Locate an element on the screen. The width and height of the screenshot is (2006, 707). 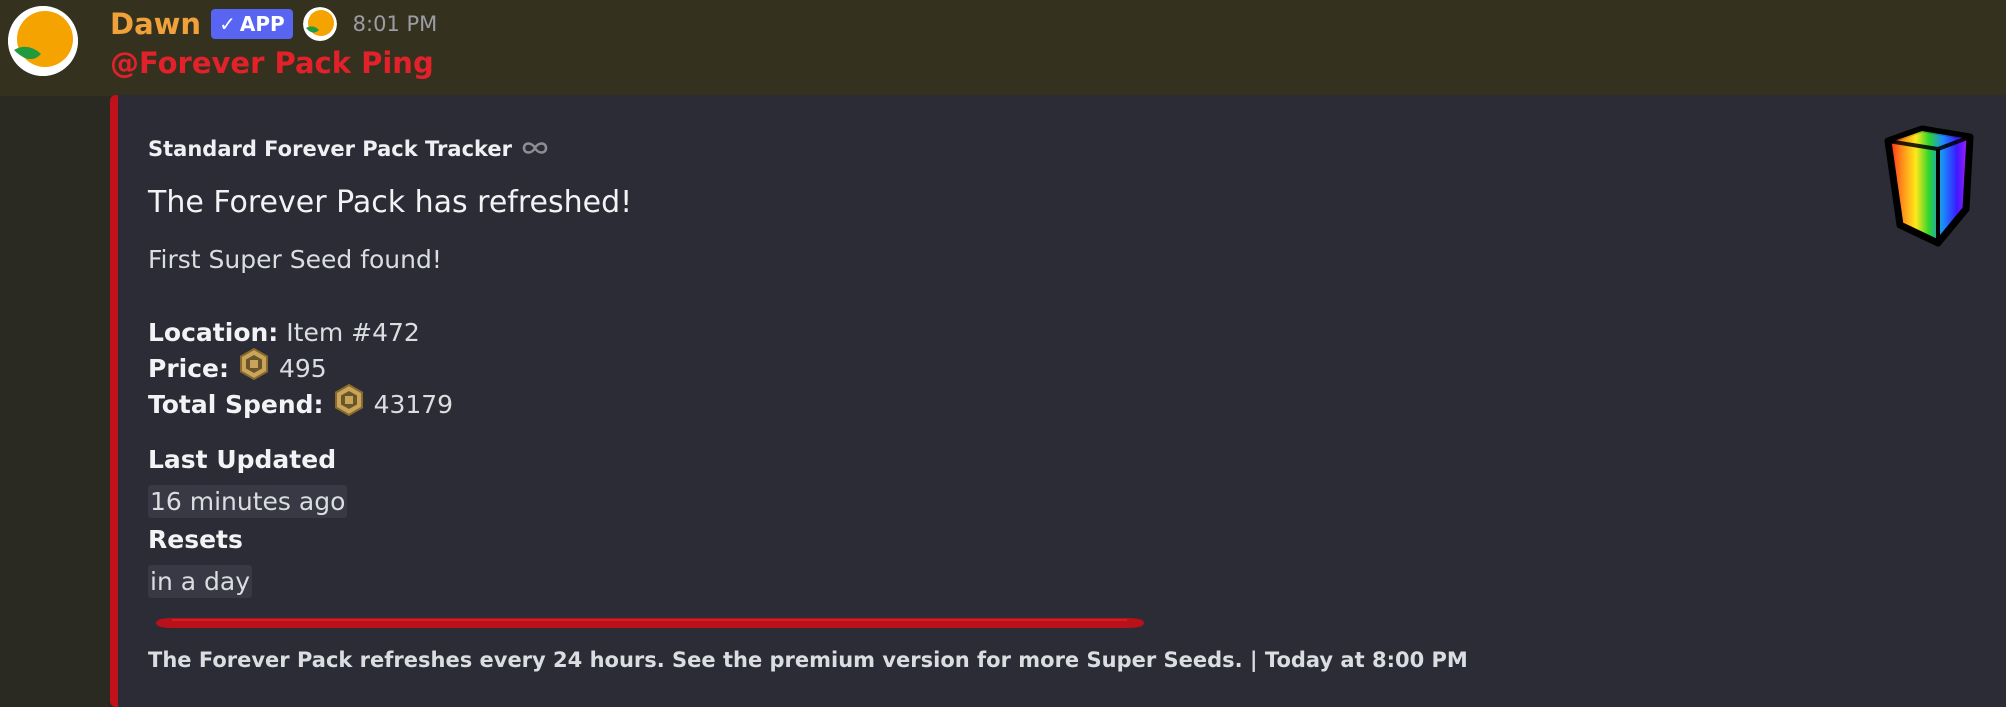
embed-description: First Super Seed found! is located at coordinates (295, 259).